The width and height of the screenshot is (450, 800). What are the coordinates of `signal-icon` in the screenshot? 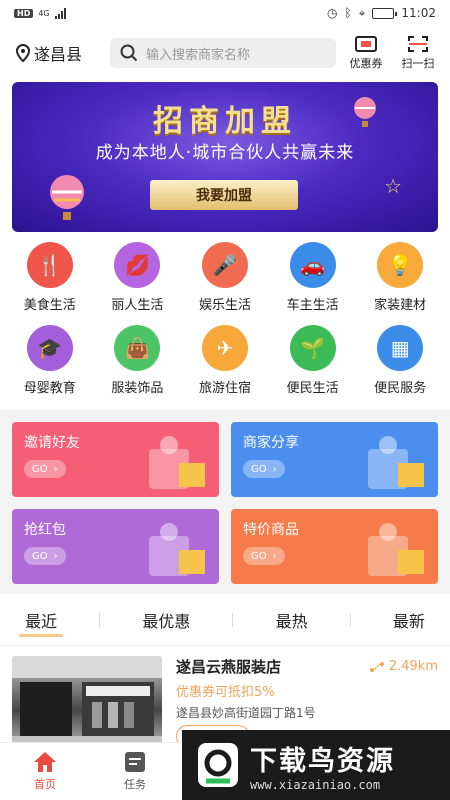 It's located at (60, 13).